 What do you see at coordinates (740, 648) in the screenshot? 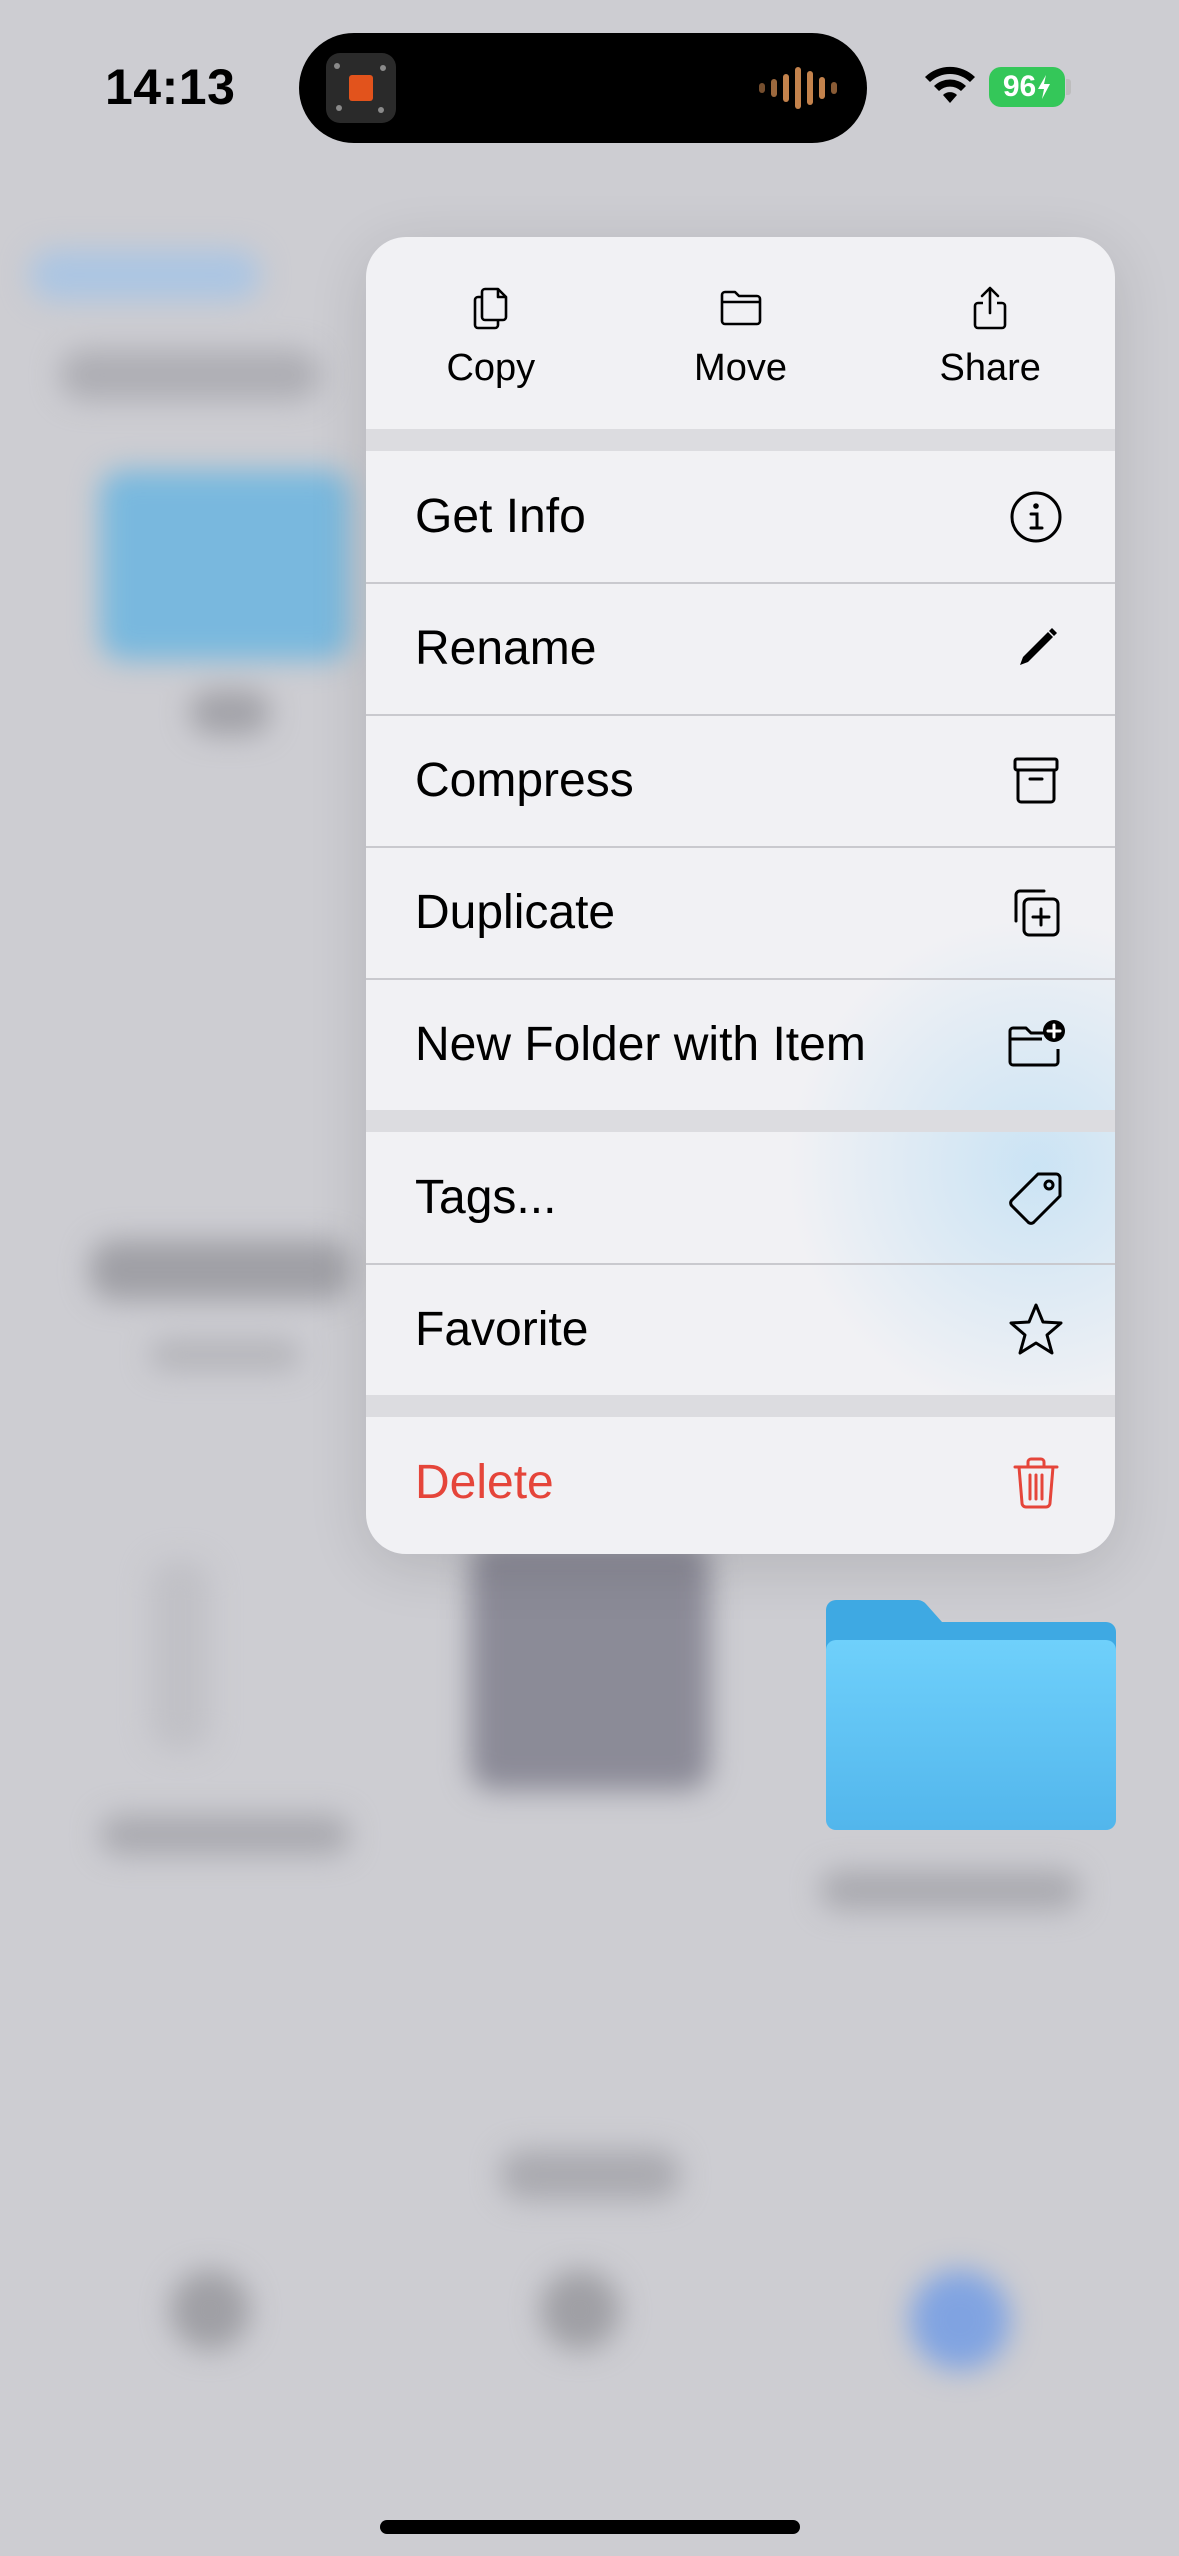
I see `rename-item: Rename` at bounding box center [740, 648].